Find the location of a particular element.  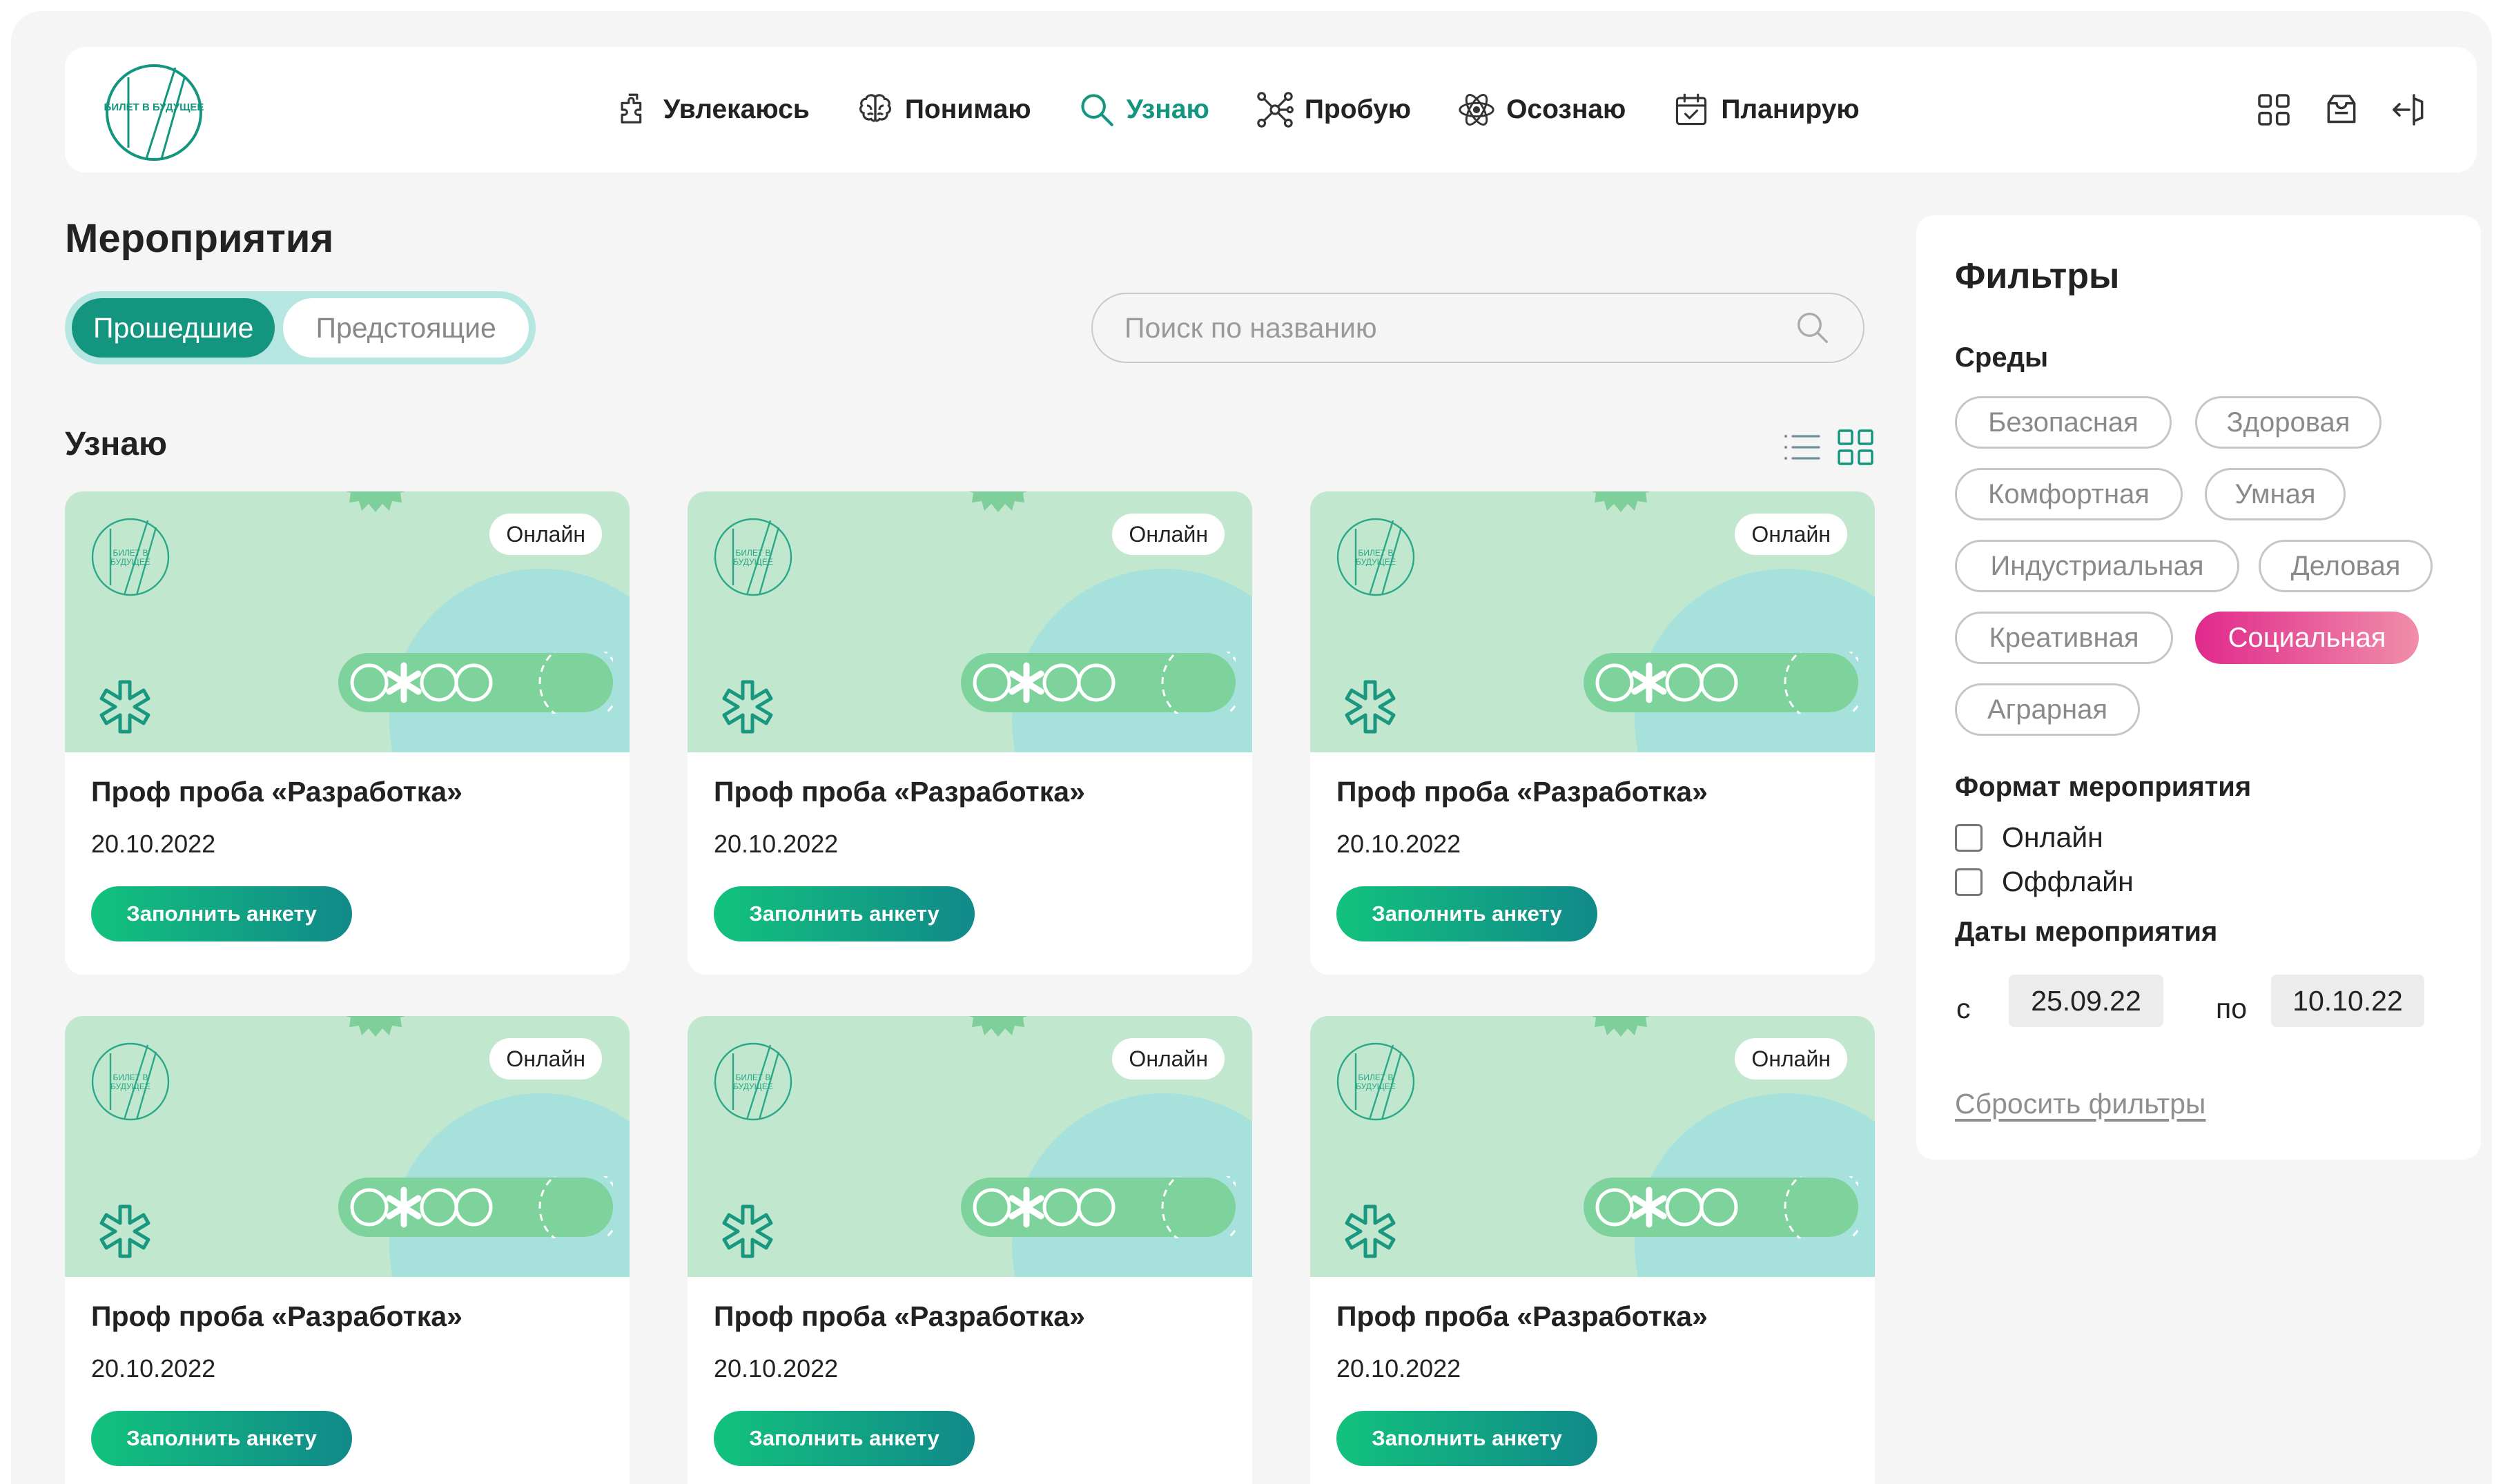

chip-bezopasnaya: Безопасная is located at coordinates (2063, 423).